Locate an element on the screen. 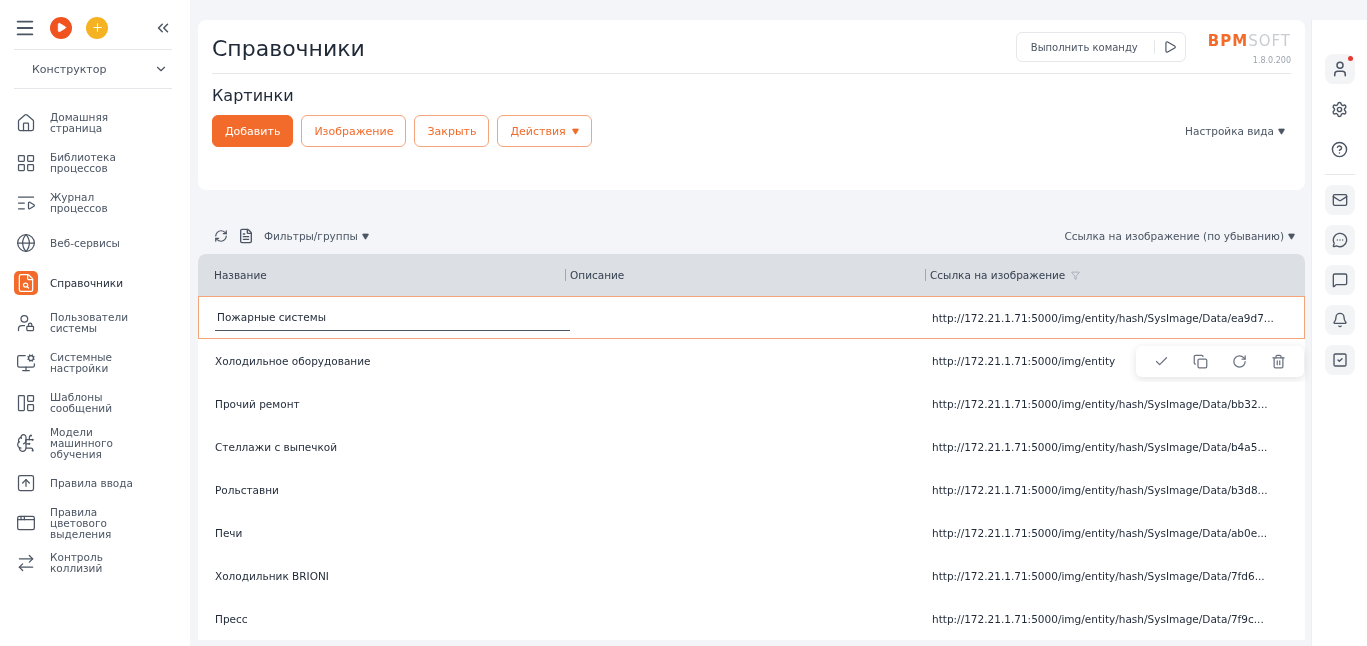 Image resolution: width=1367 pixels, height=646 pixels. table-cell: Пресс is located at coordinates (231, 618).